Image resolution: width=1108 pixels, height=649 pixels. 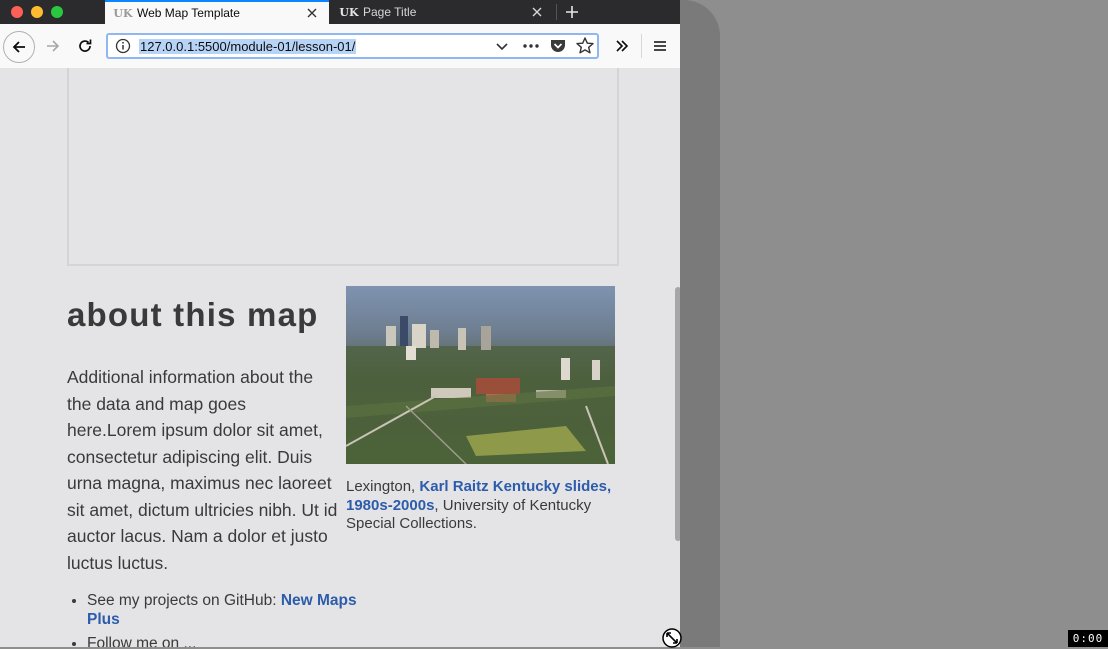 What do you see at coordinates (57, 12) in the screenshot?
I see `zoom-window-button` at bounding box center [57, 12].